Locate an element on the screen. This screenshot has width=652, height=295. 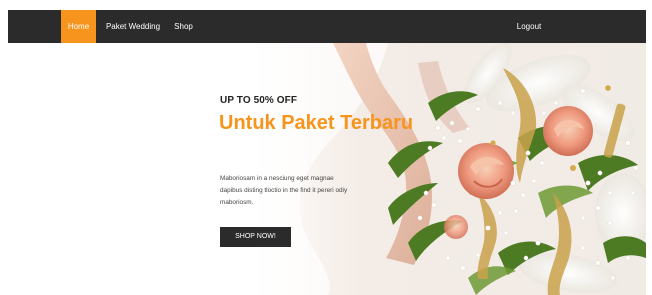
nav-logout-link: Logout is located at coordinates (529, 26).